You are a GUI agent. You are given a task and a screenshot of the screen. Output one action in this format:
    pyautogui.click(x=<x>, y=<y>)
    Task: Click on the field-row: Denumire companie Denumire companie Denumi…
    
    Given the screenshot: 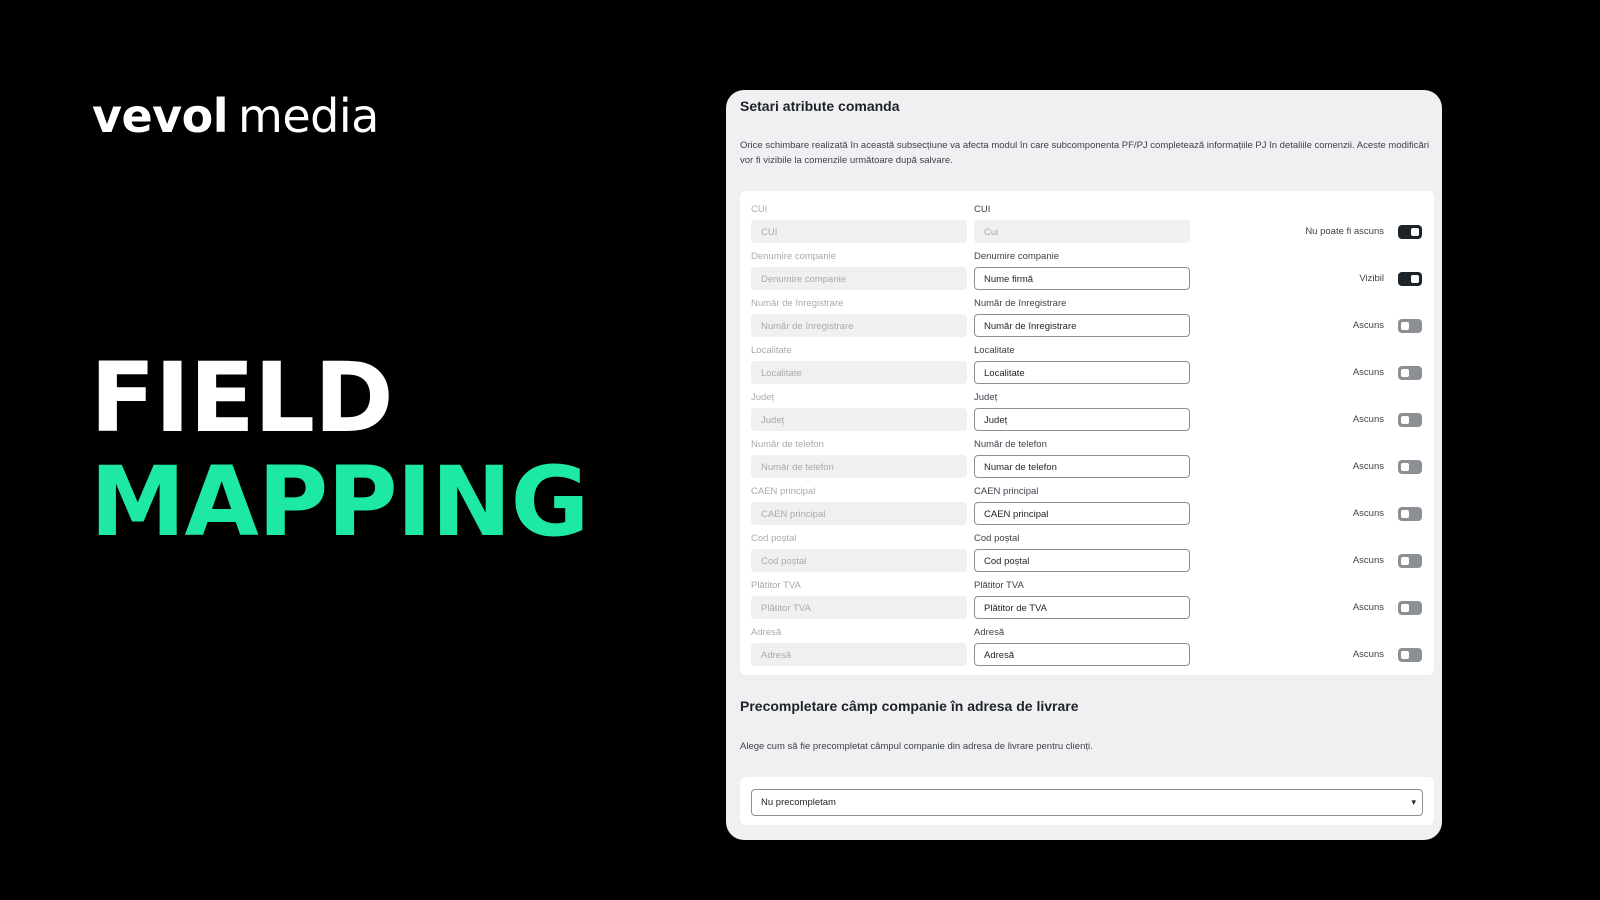 What is the action you would take?
    pyautogui.click(x=1087, y=274)
    